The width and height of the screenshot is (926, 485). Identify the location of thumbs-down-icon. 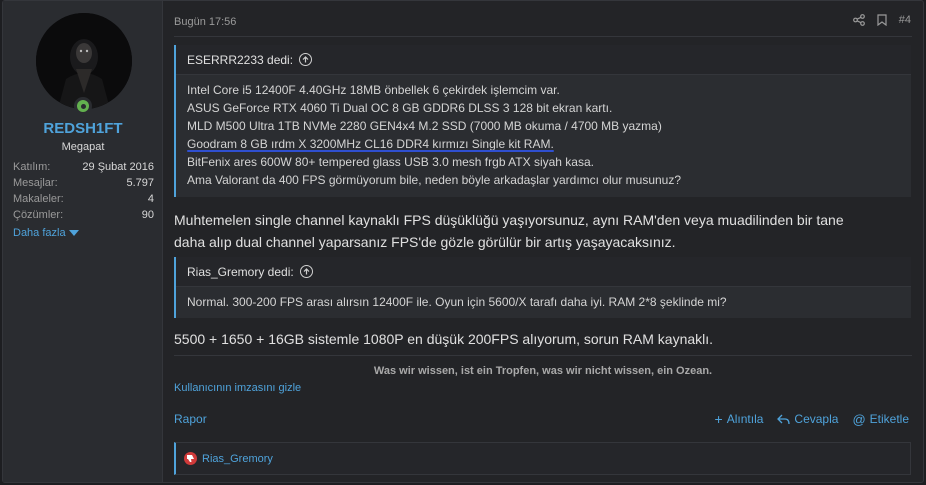
(190, 458).